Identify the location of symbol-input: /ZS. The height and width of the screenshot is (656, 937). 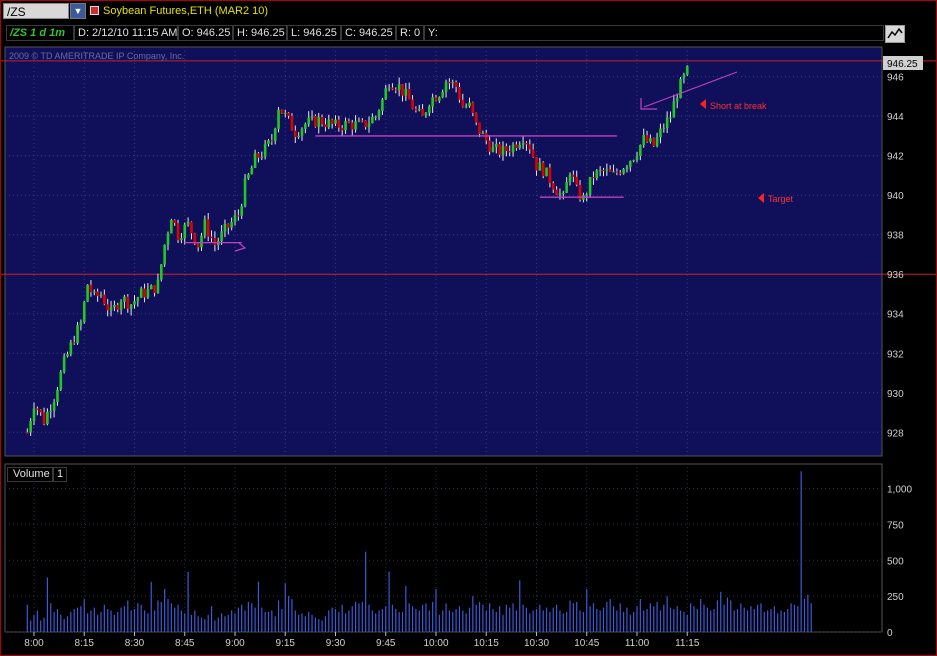
(36, 11).